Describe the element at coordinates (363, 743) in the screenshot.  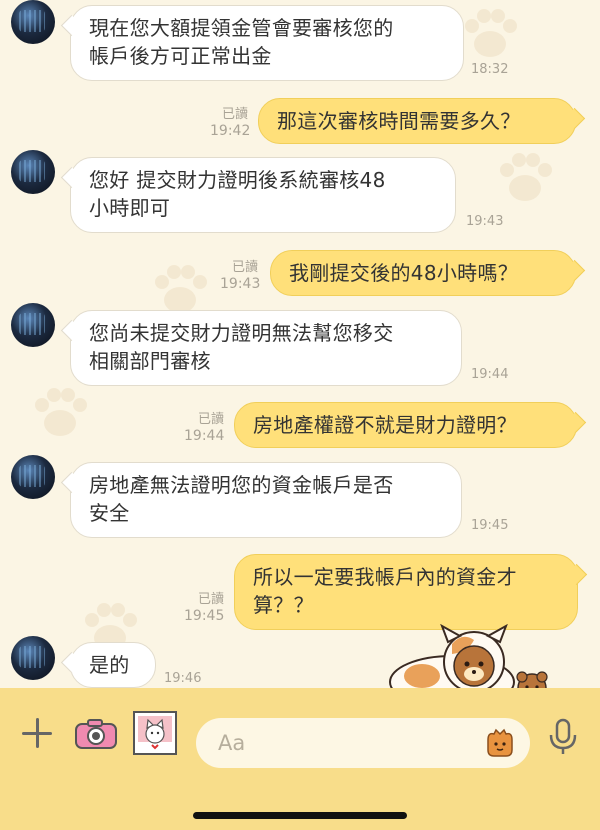
I see `message-input: Aa` at that location.